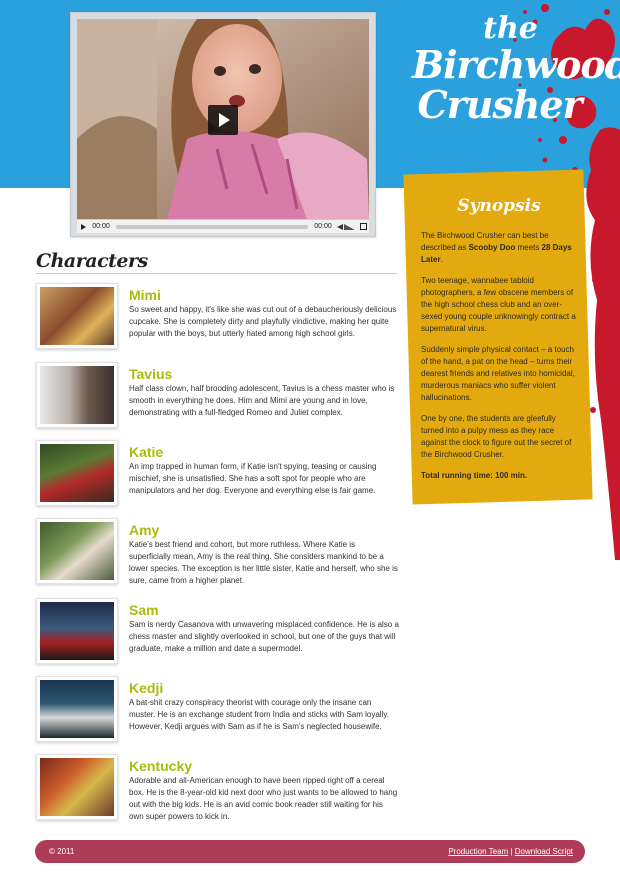  I want to click on site-logo: the Birchwood Crusher, so click(516, 82).